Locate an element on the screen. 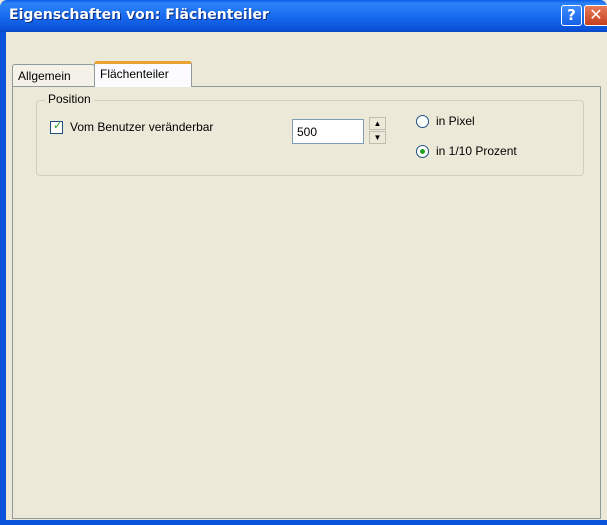 The image size is (607, 525). checkmark-icon: ✓ is located at coordinates (58, 126).